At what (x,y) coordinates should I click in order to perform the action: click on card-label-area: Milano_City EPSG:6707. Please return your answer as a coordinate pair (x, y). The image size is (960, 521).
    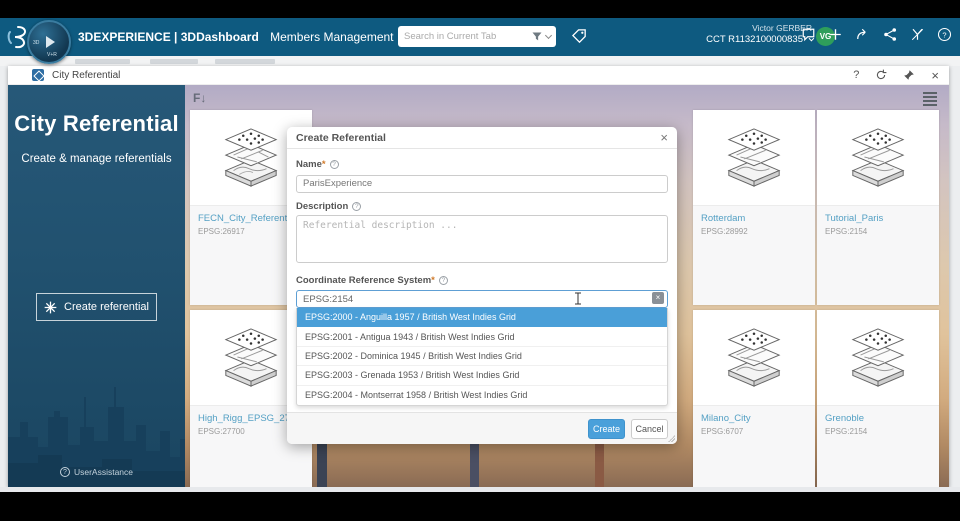
    Looking at the image, I should click on (754, 446).